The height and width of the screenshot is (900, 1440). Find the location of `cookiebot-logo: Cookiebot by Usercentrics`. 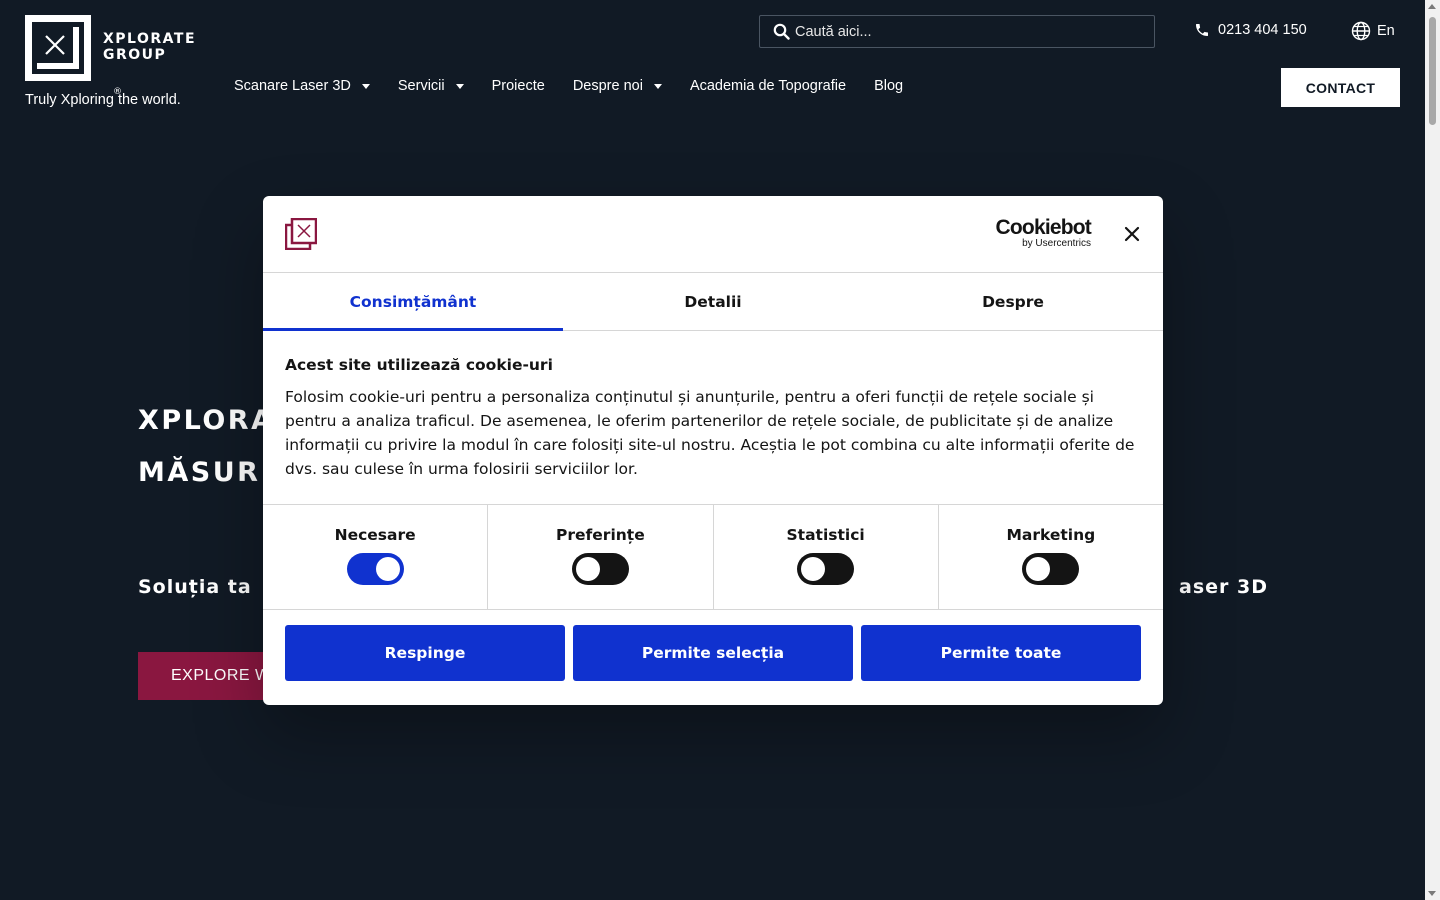

cookiebot-logo: Cookiebot by Usercentrics is located at coordinates (1039, 232).